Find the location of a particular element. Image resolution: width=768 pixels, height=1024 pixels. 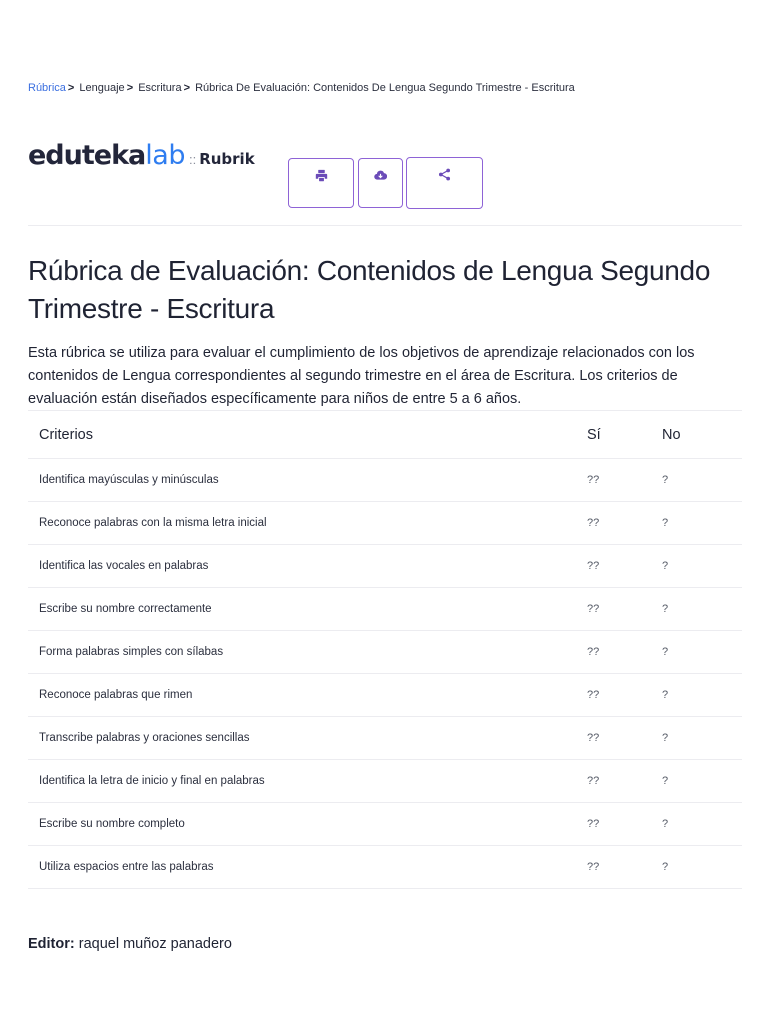

column-header-si: Sí is located at coordinates (613, 434).